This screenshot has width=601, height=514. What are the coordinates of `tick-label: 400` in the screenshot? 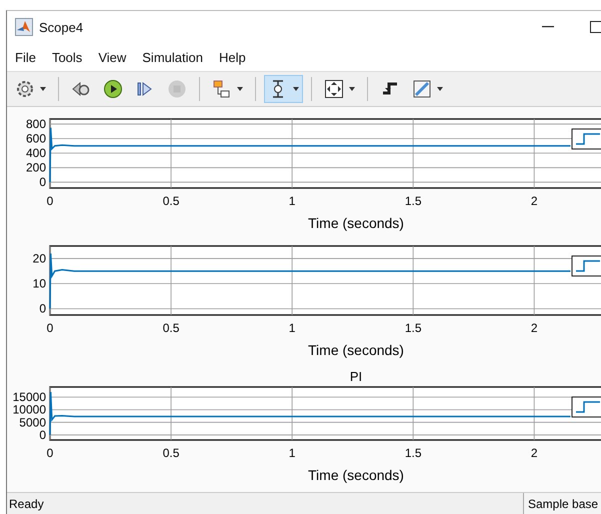 It's located at (36, 153).